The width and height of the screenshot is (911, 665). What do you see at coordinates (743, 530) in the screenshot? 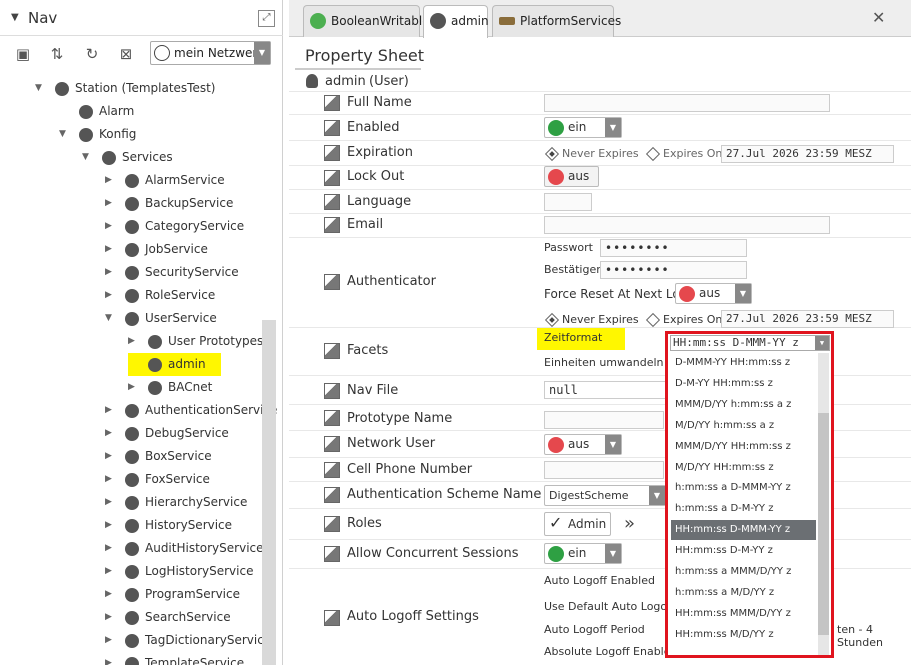
I see `timeformat-option: HH:mm:ss D-MMM-YY z` at bounding box center [743, 530].